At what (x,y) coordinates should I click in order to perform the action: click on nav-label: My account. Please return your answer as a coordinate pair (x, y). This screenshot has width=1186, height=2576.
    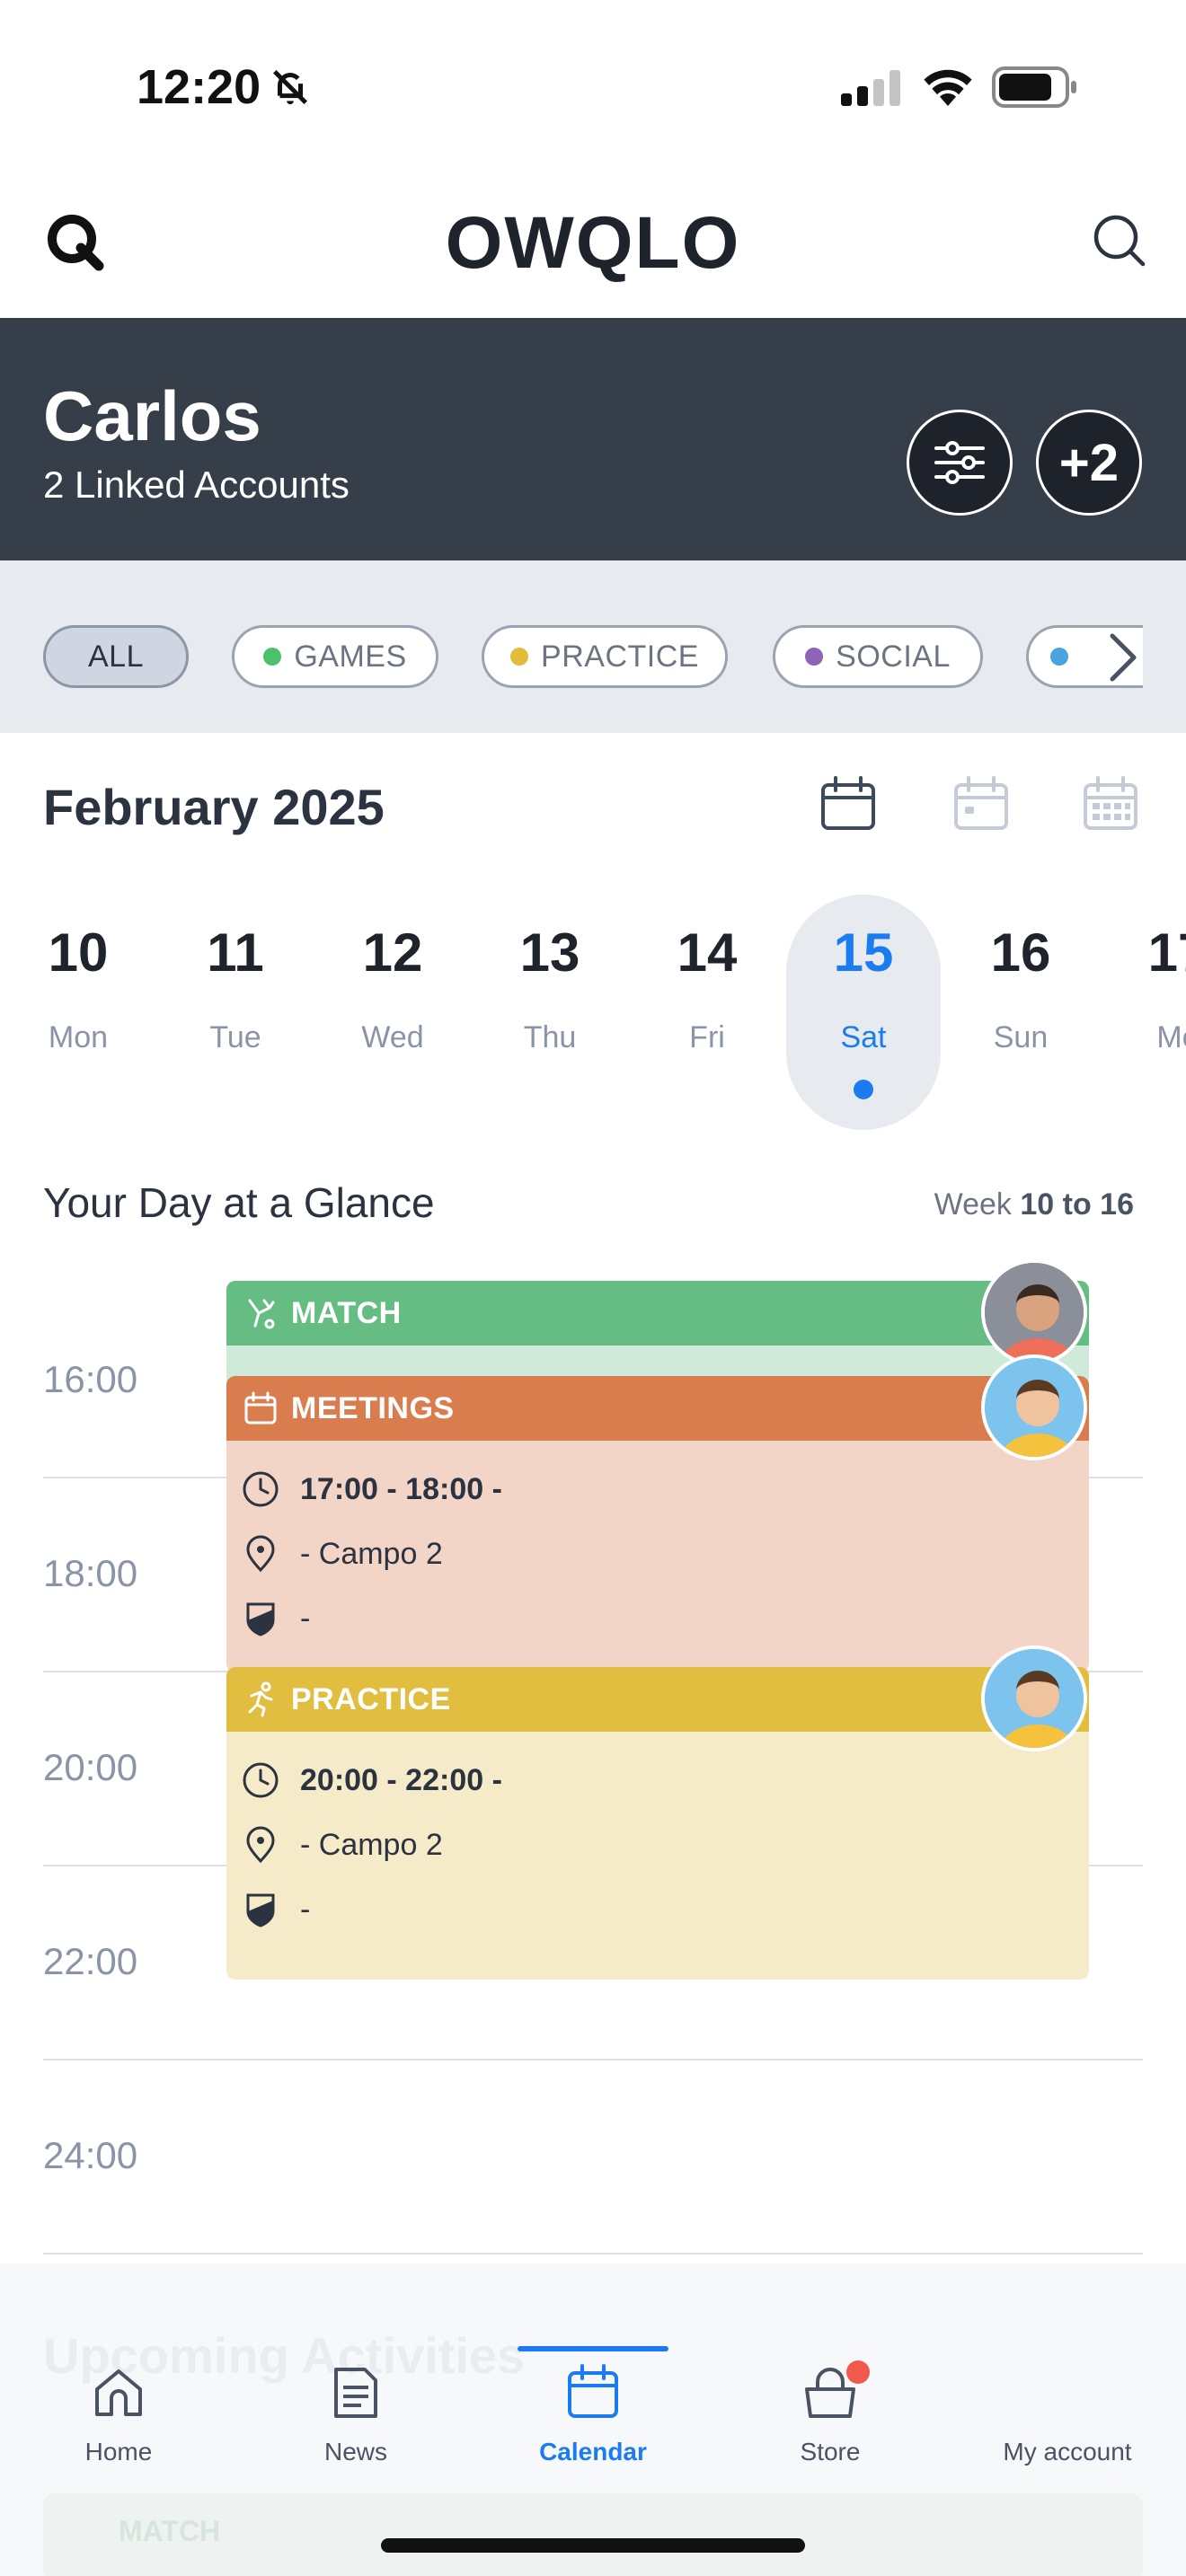
    Looking at the image, I should click on (1067, 2452).